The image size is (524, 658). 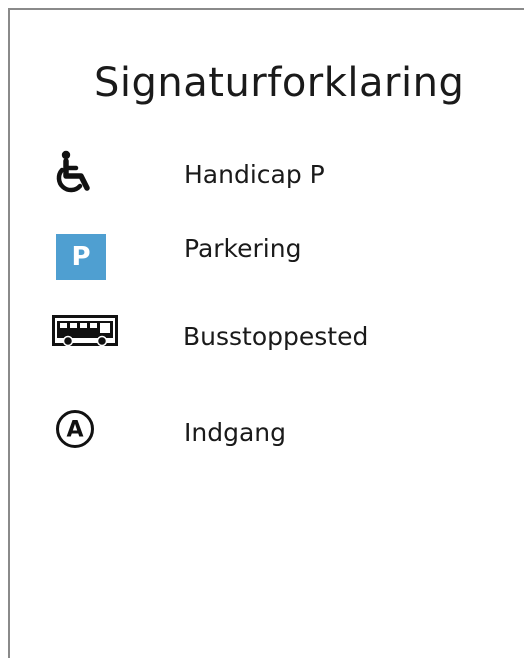 I want to click on entrance-a-letter: A, so click(x=74, y=430).